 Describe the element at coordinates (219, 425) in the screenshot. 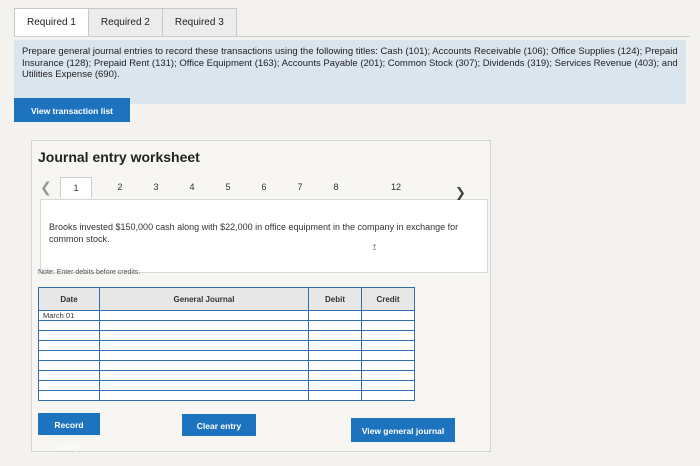

I see `clear-entry-button: Clear entry` at that location.